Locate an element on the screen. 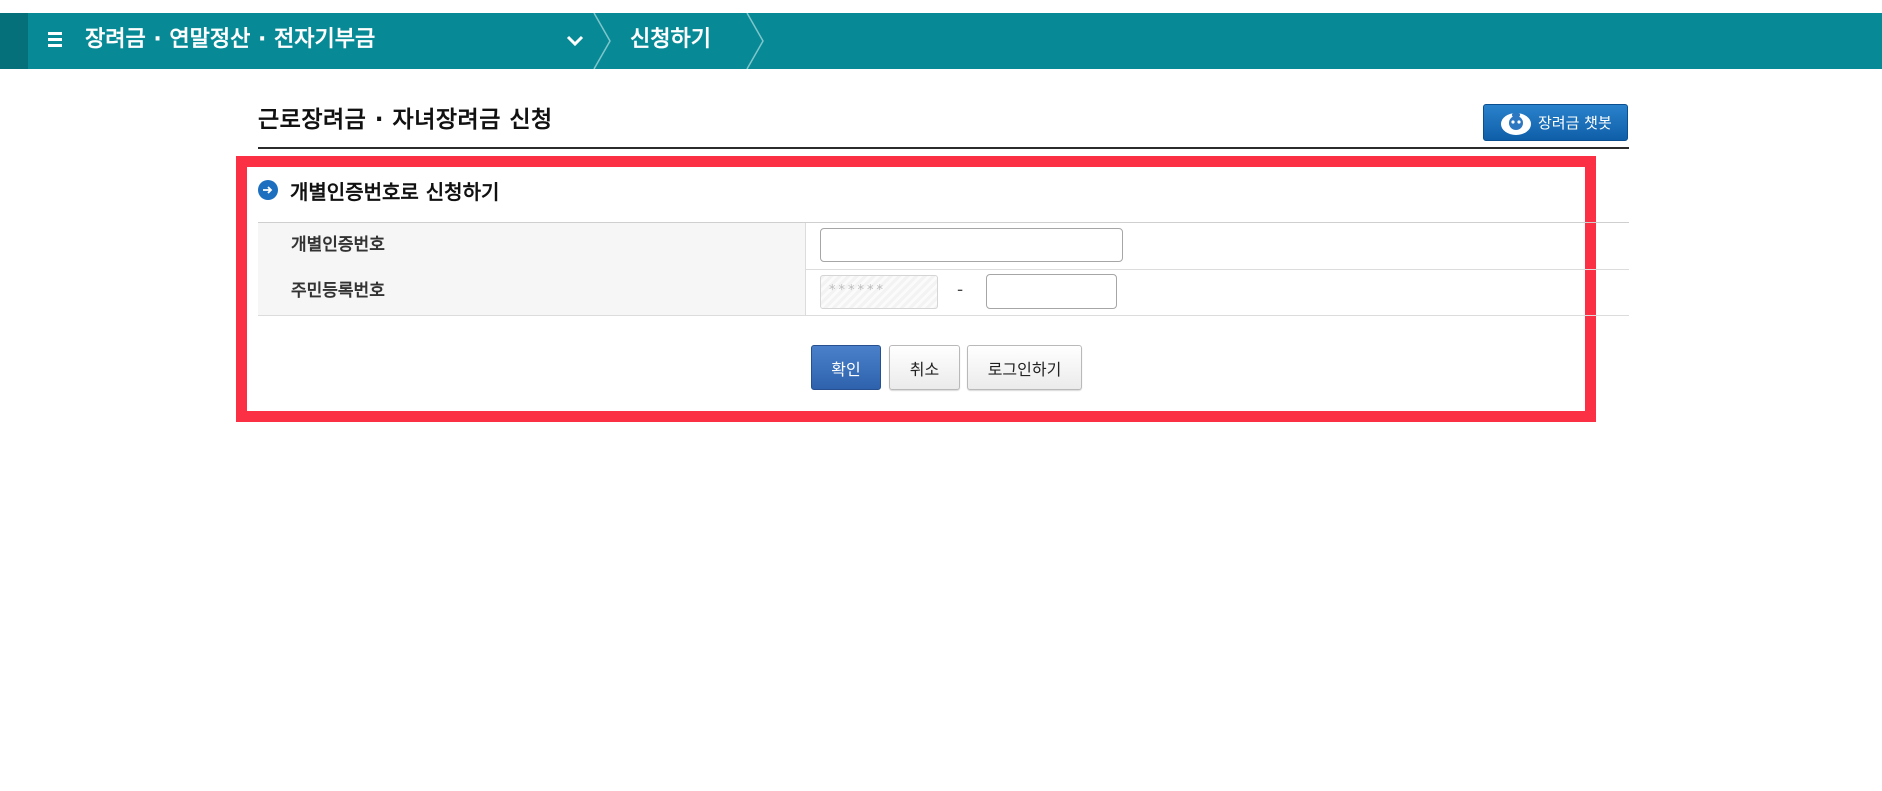  breadcrumb-current: 신청하기 is located at coordinates (670, 41).